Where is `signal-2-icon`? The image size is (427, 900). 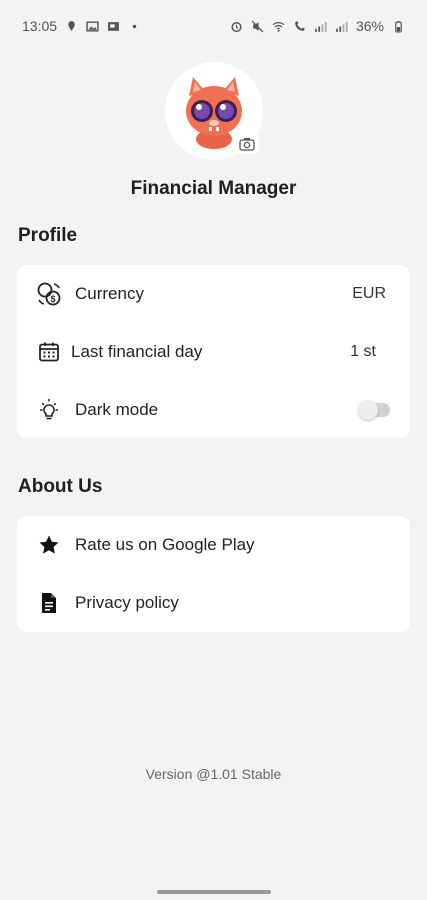 signal-2-icon is located at coordinates (342, 26).